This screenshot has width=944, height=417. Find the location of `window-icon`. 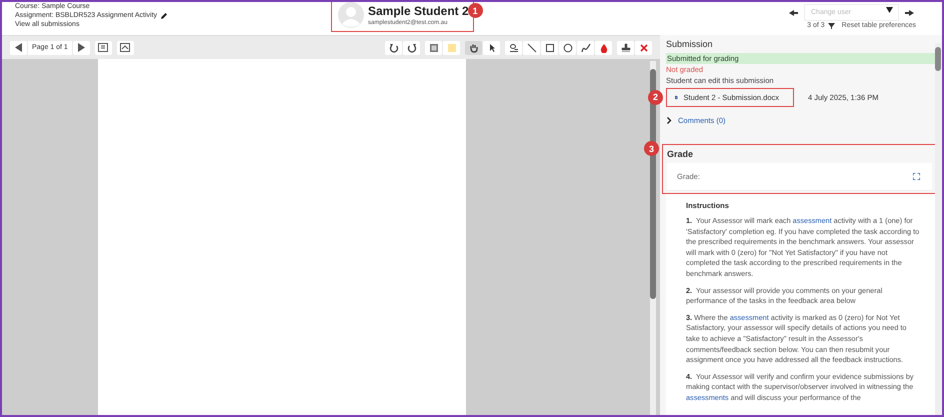

window-icon is located at coordinates (125, 47).